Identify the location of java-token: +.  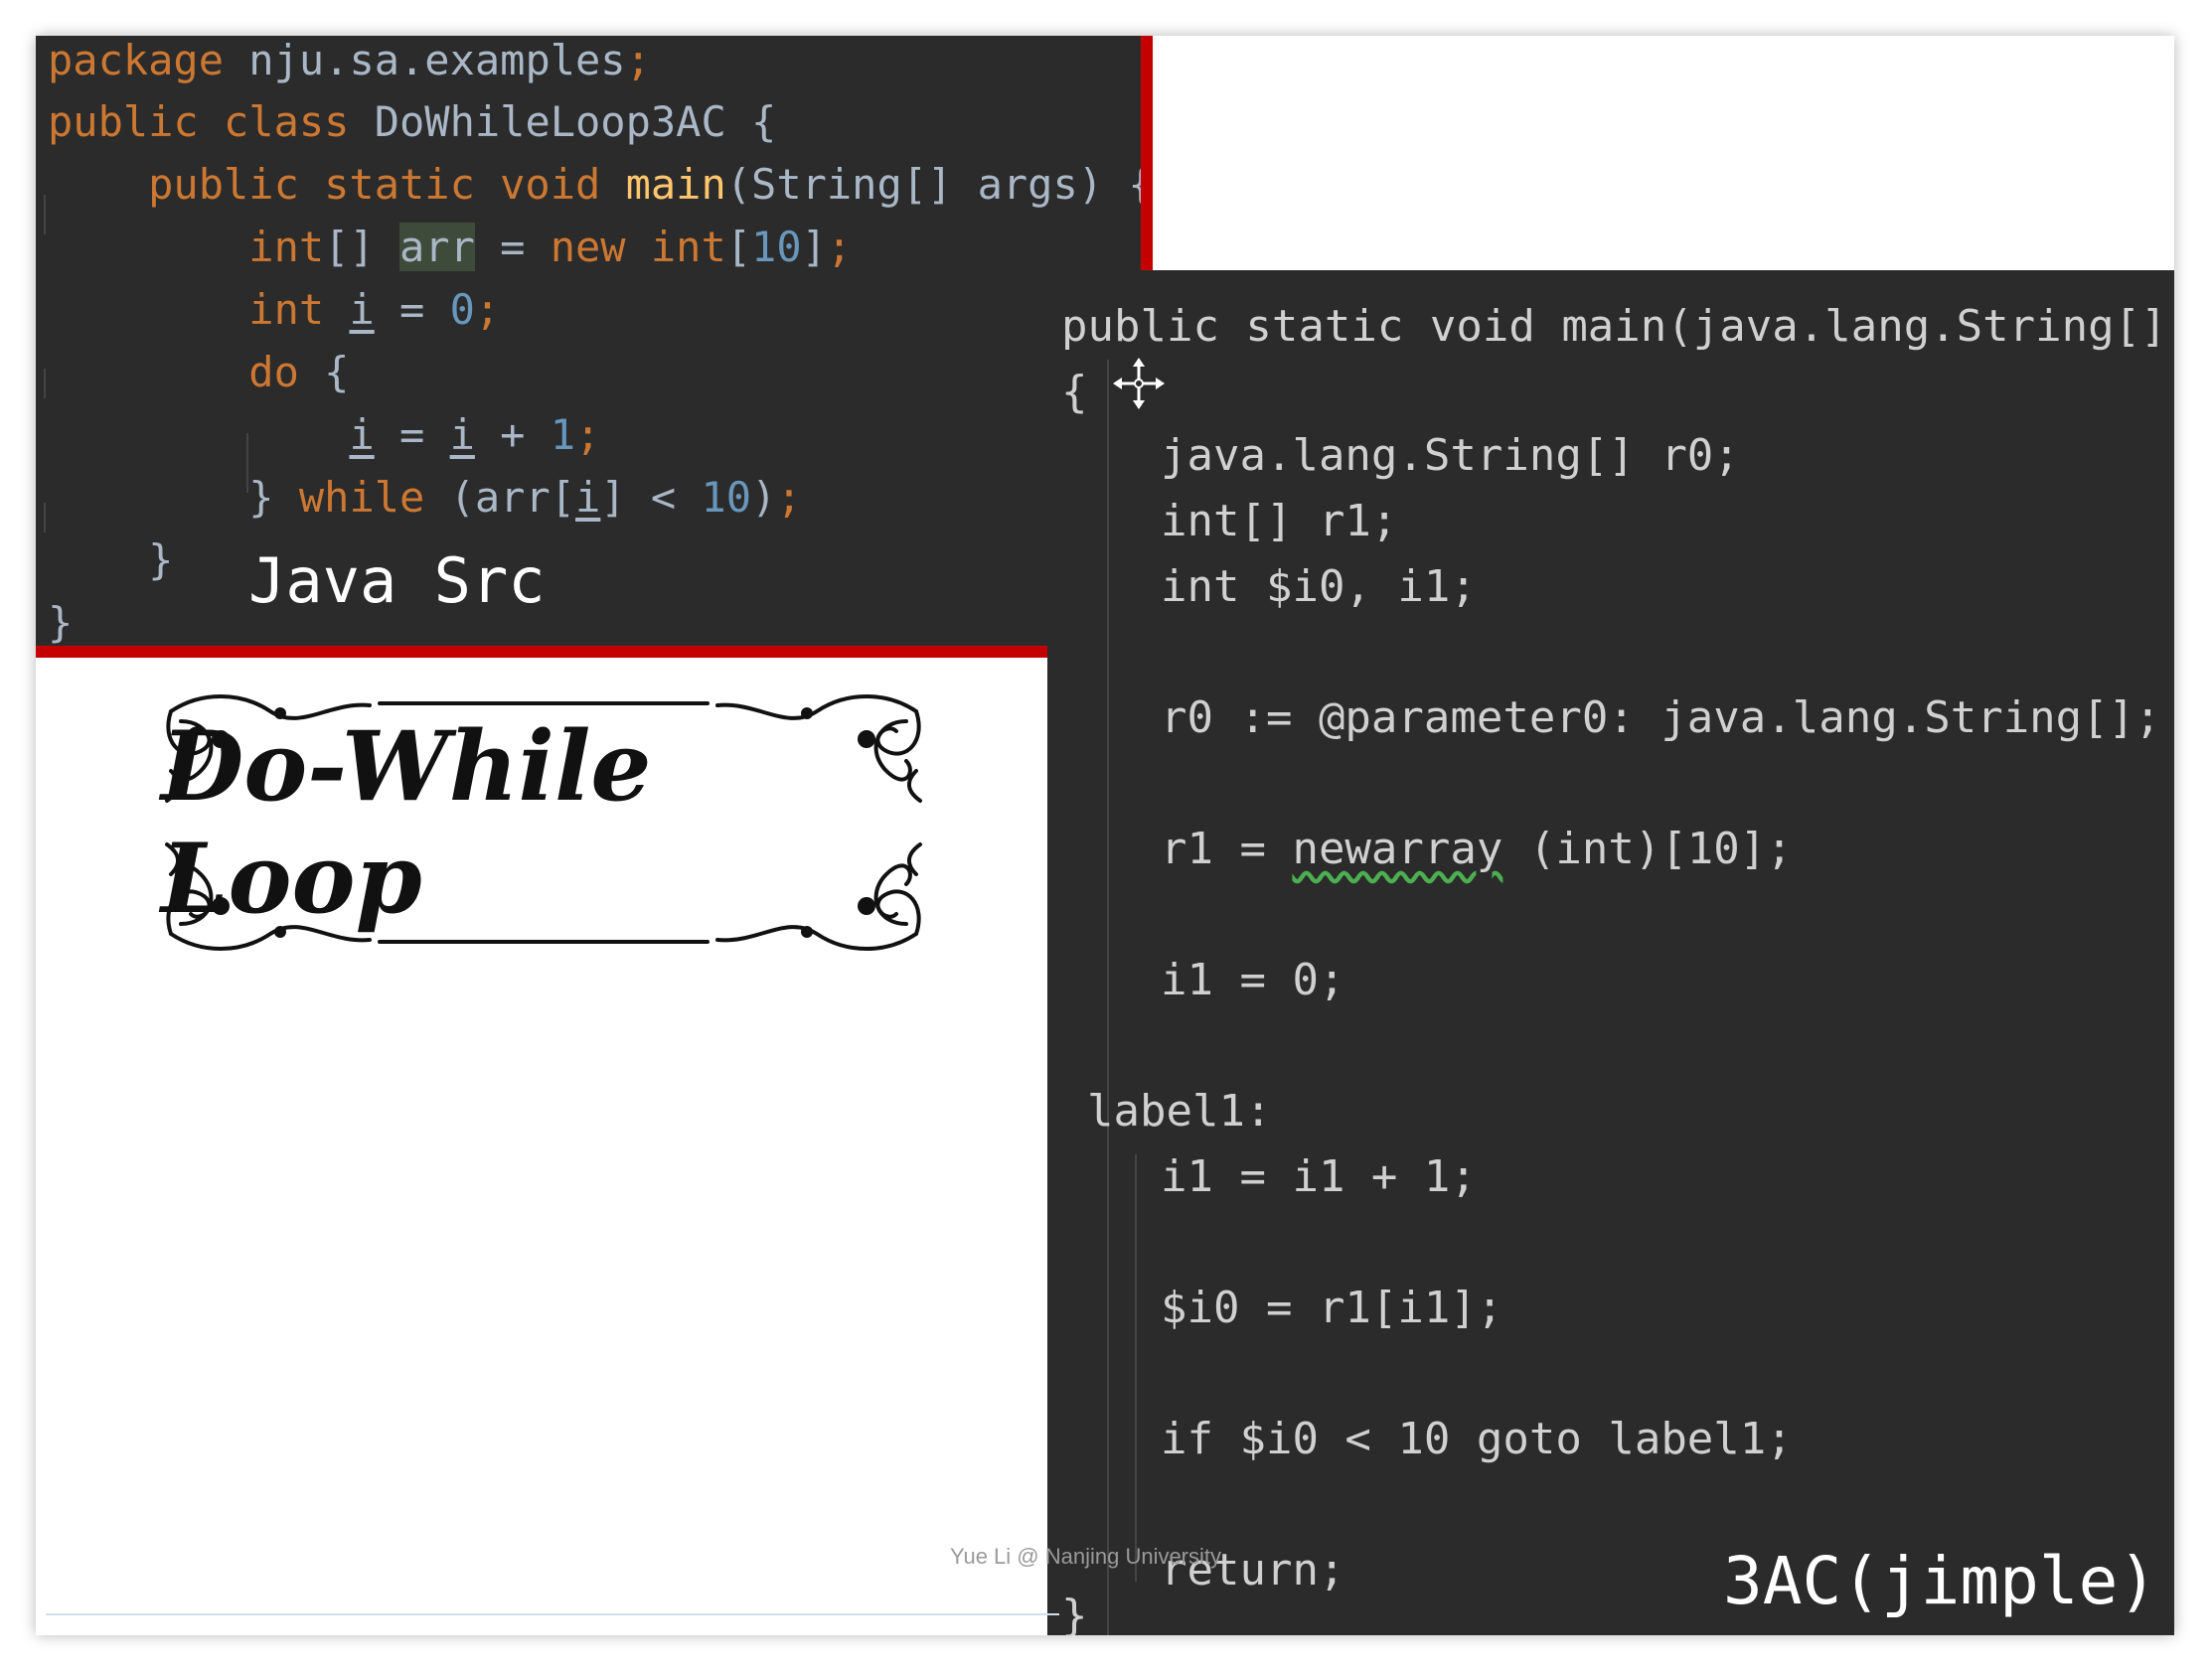
(512, 435).